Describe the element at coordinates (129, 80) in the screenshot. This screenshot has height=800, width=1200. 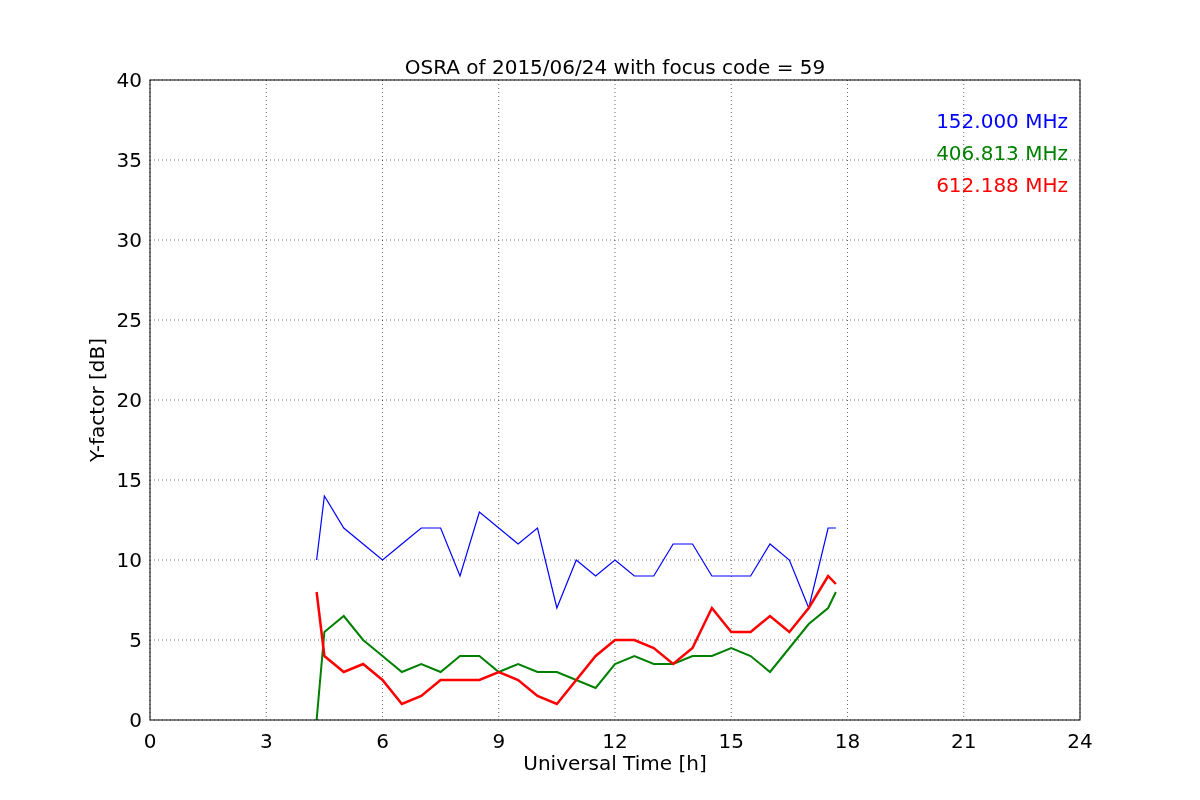
I see `tick-label: 40` at that location.